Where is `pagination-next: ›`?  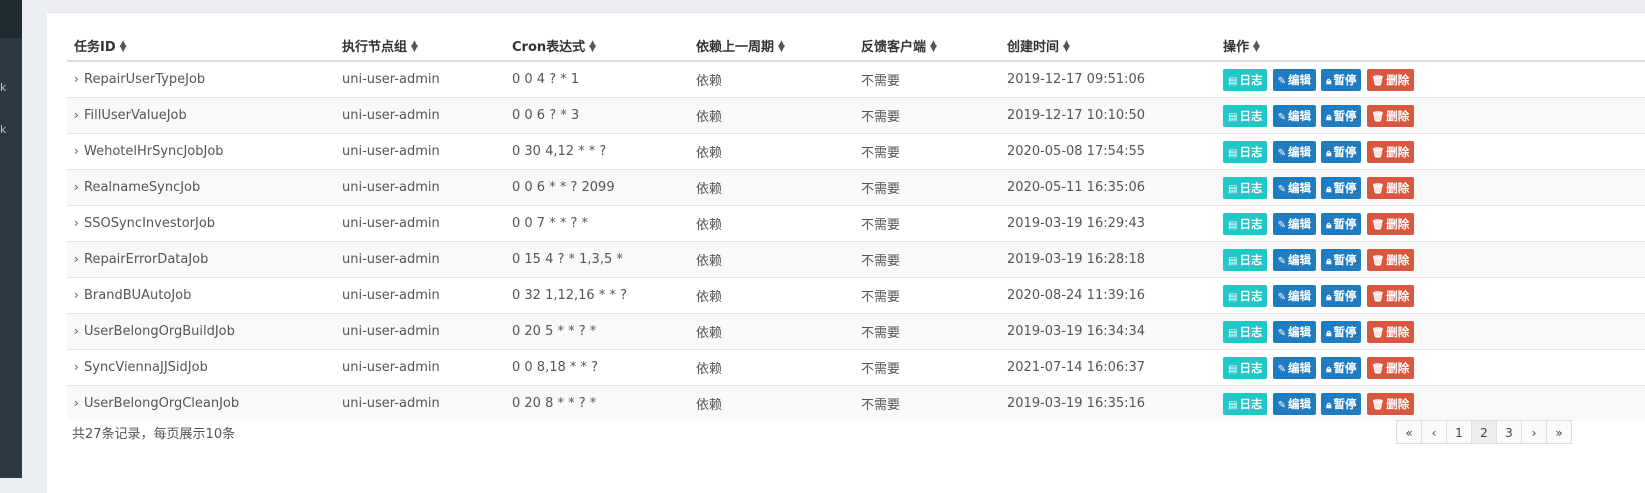 pagination-next: › is located at coordinates (1534, 432).